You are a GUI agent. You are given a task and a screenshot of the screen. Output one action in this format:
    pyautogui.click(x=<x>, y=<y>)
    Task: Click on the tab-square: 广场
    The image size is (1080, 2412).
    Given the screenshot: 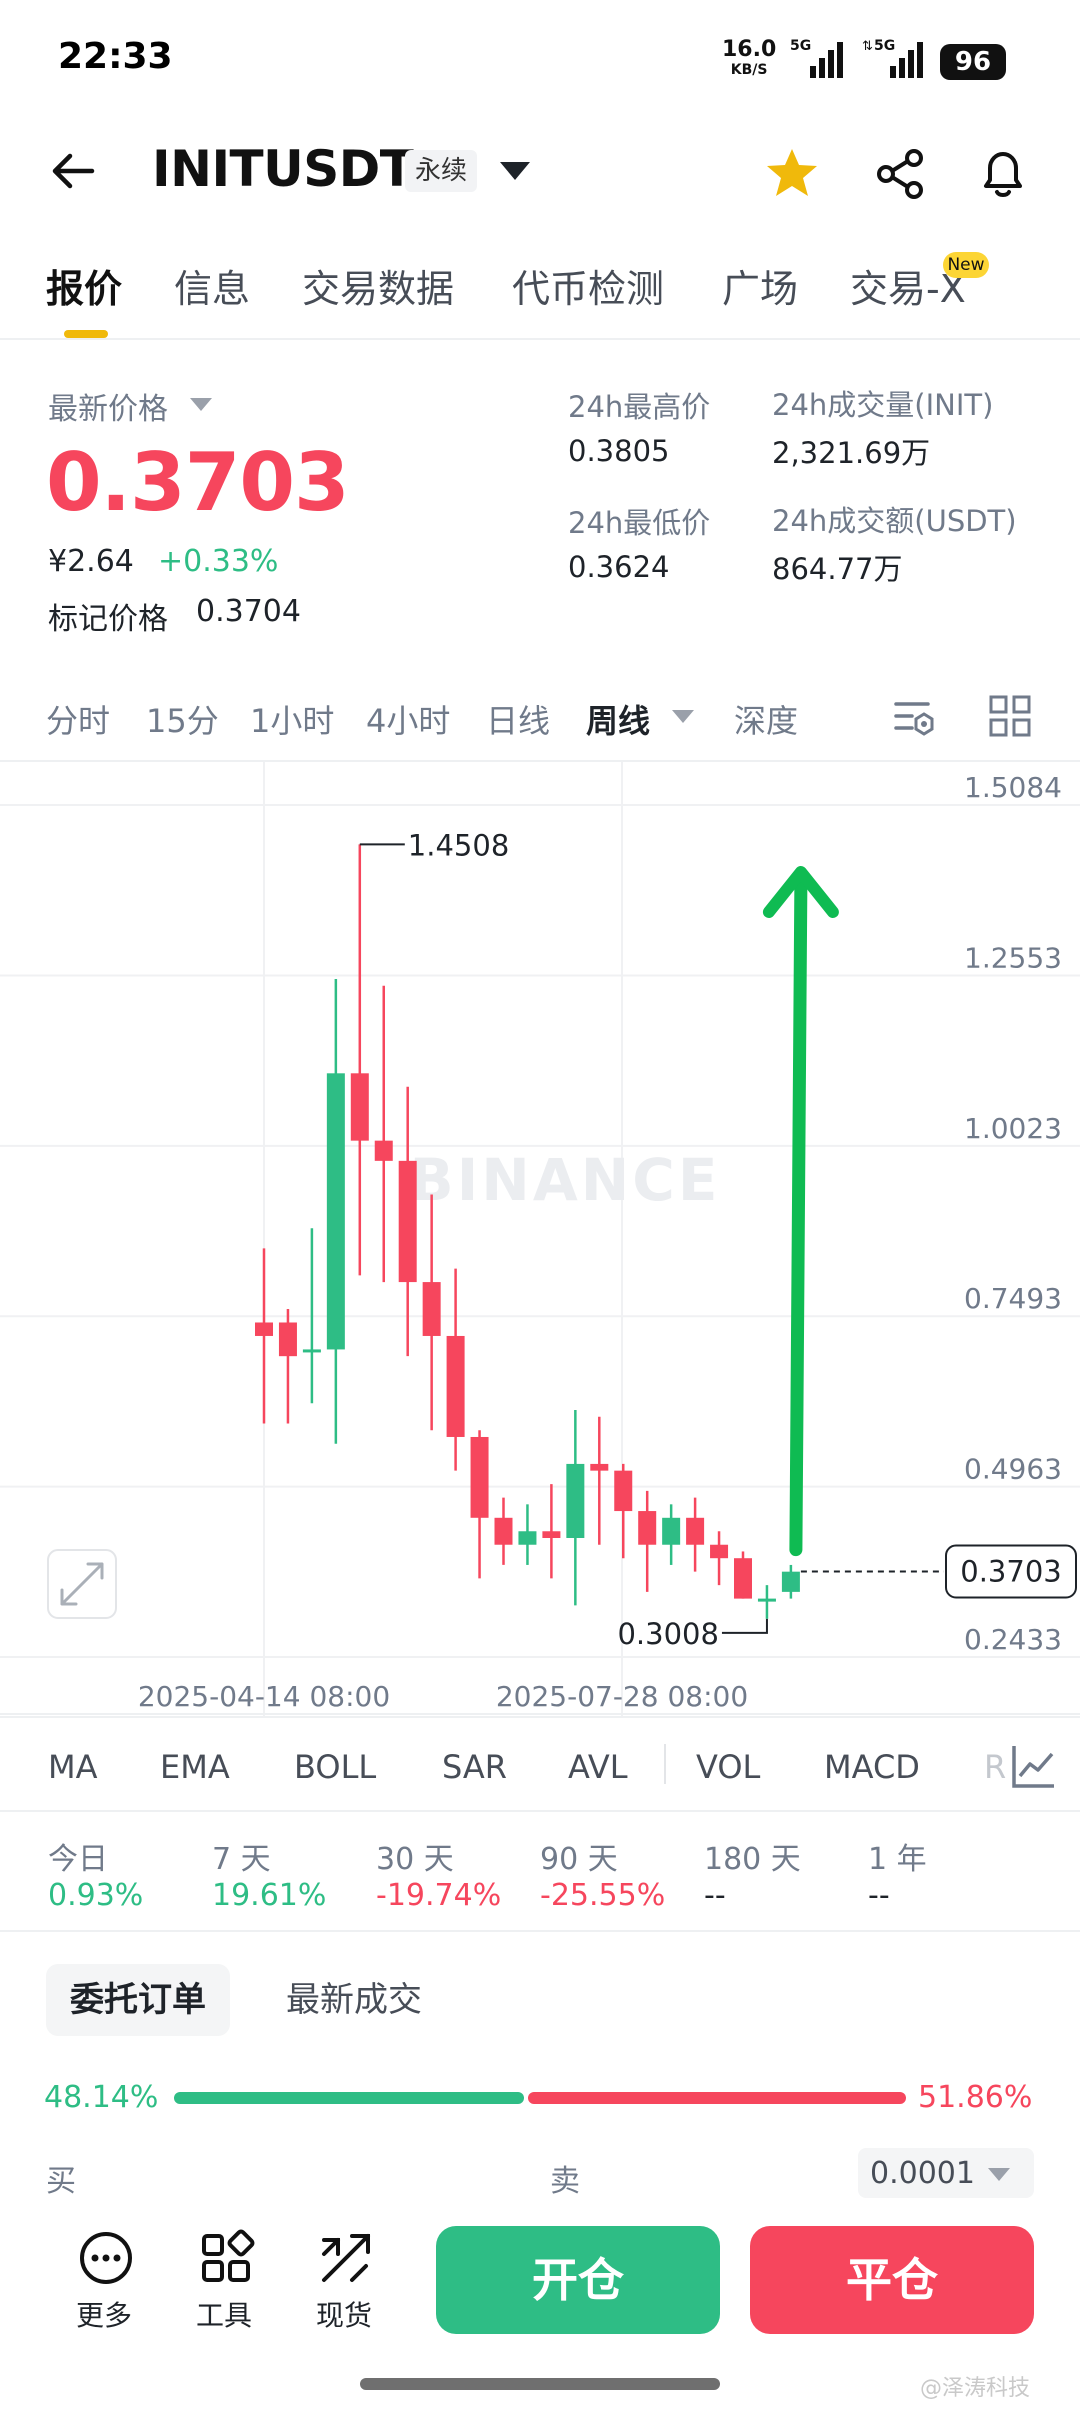 What is the action you would take?
    pyautogui.click(x=760, y=285)
    